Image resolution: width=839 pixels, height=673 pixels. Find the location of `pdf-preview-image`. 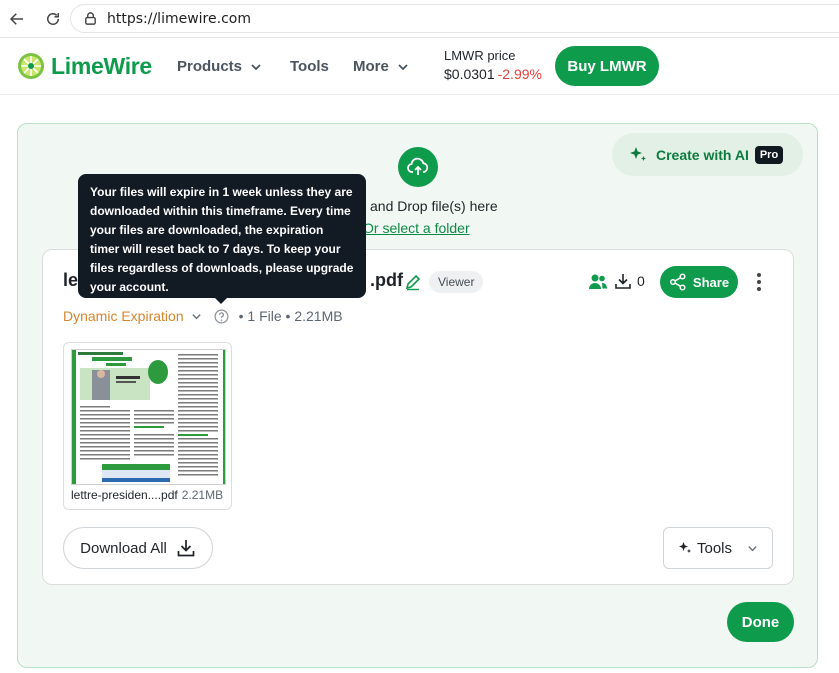

pdf-preview-image is located at coordinates (148, 417).